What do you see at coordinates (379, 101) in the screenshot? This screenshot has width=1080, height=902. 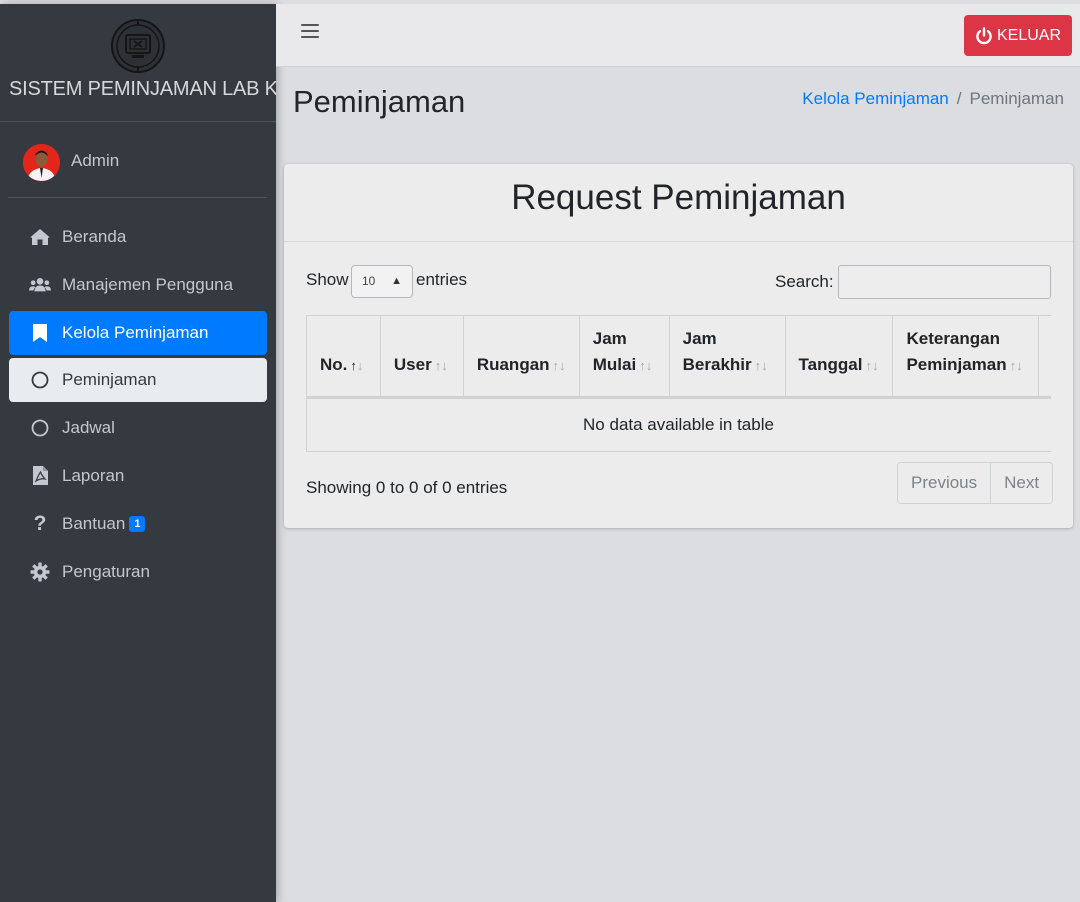 I see `page-title: Peminjaman` at bounding box center [379, 101].